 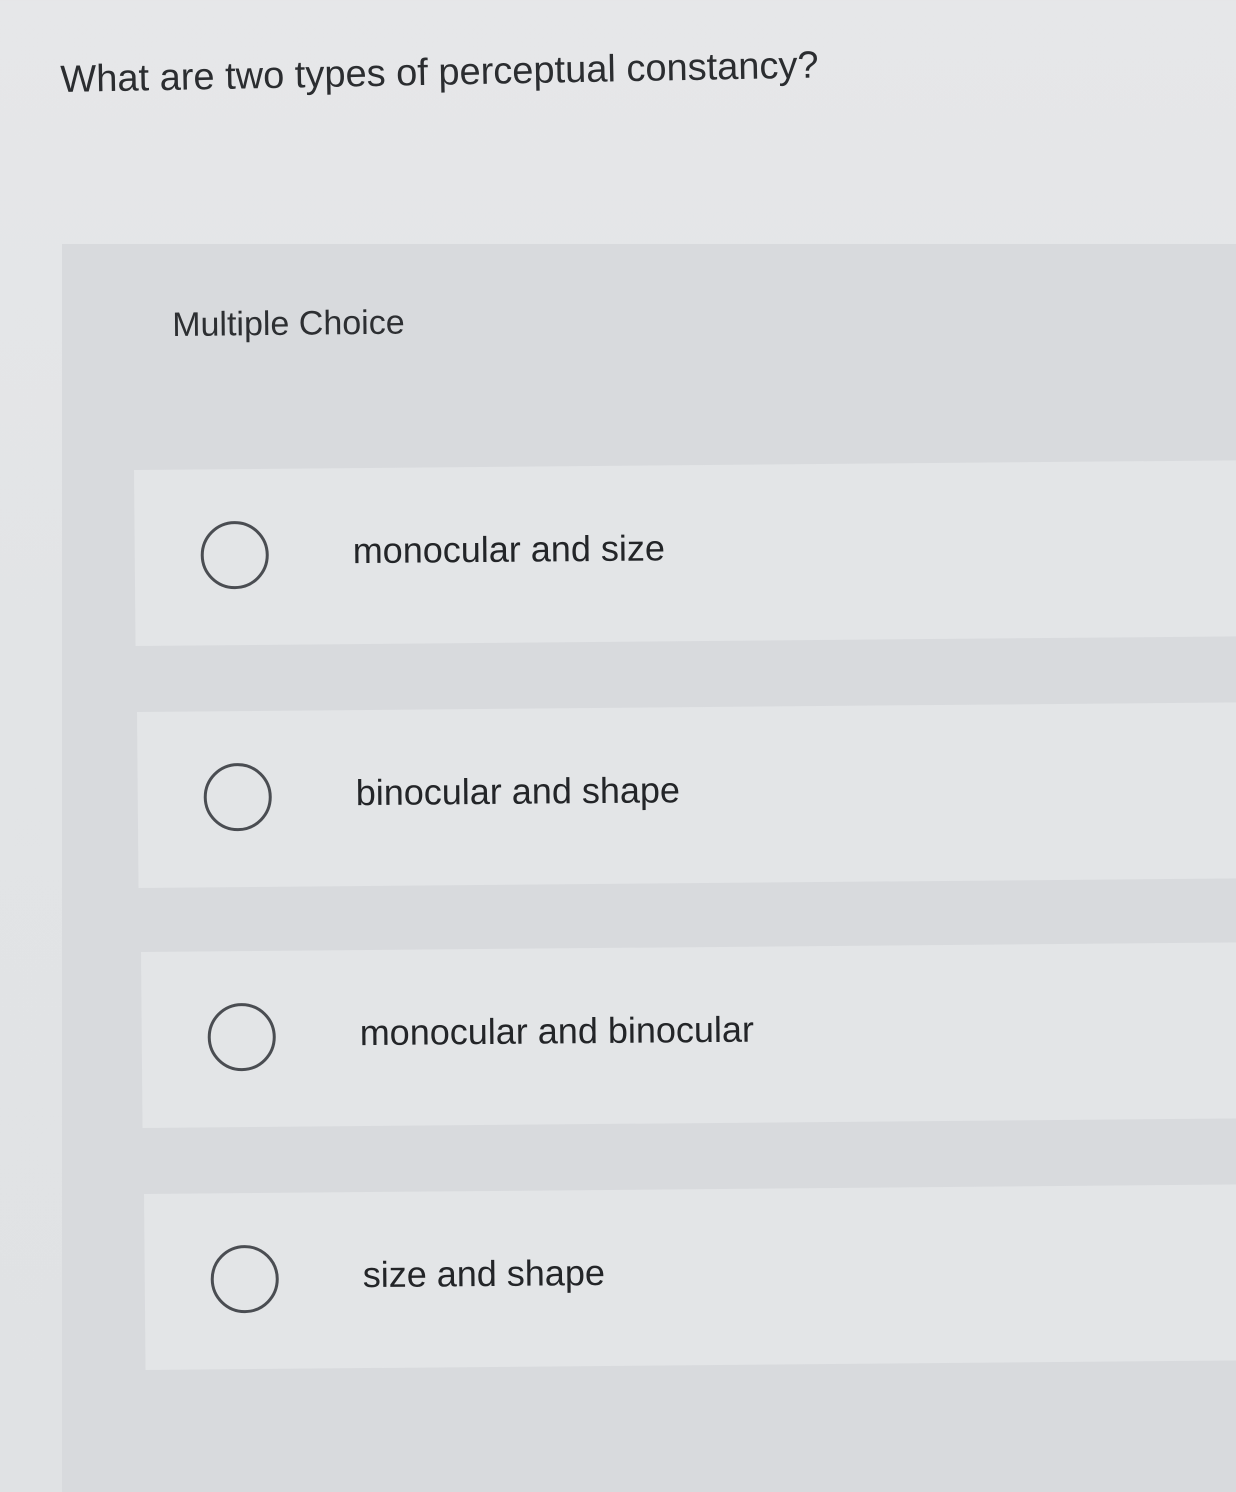 I want to click on option-label: monocular and size, so click(x=509, y=549).